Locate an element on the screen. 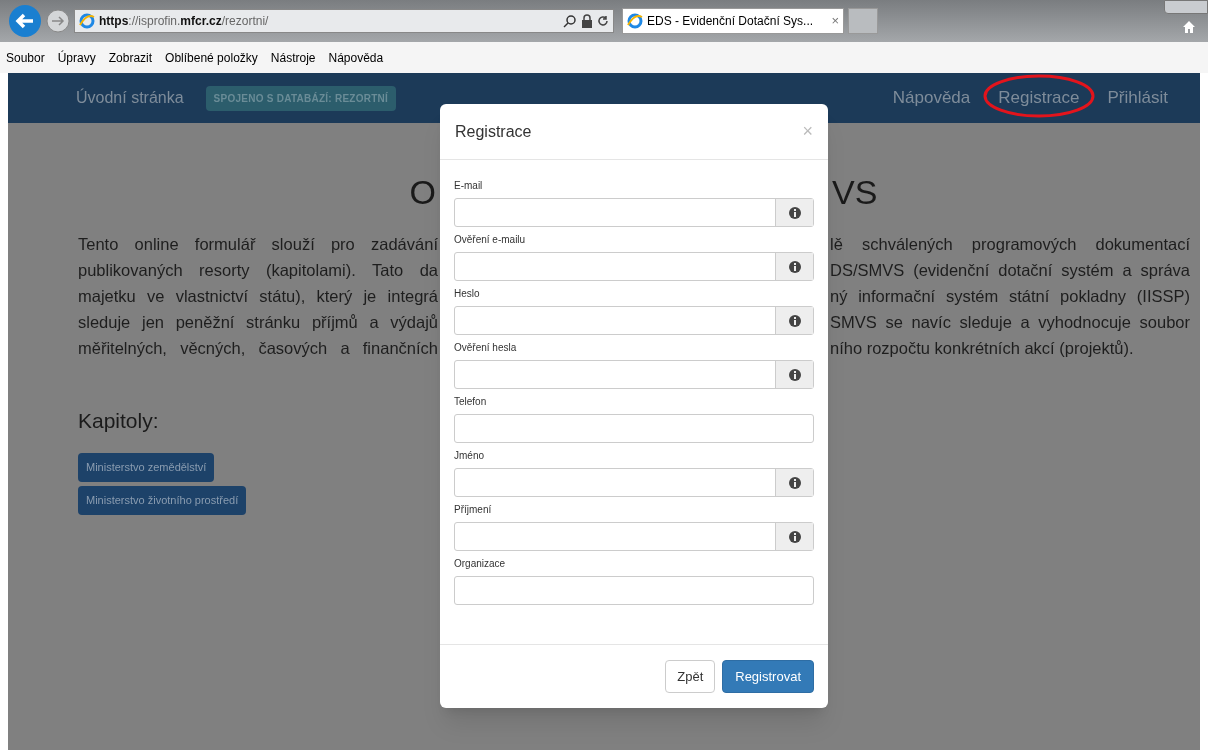  back-button is located at coordinates (25, 21).